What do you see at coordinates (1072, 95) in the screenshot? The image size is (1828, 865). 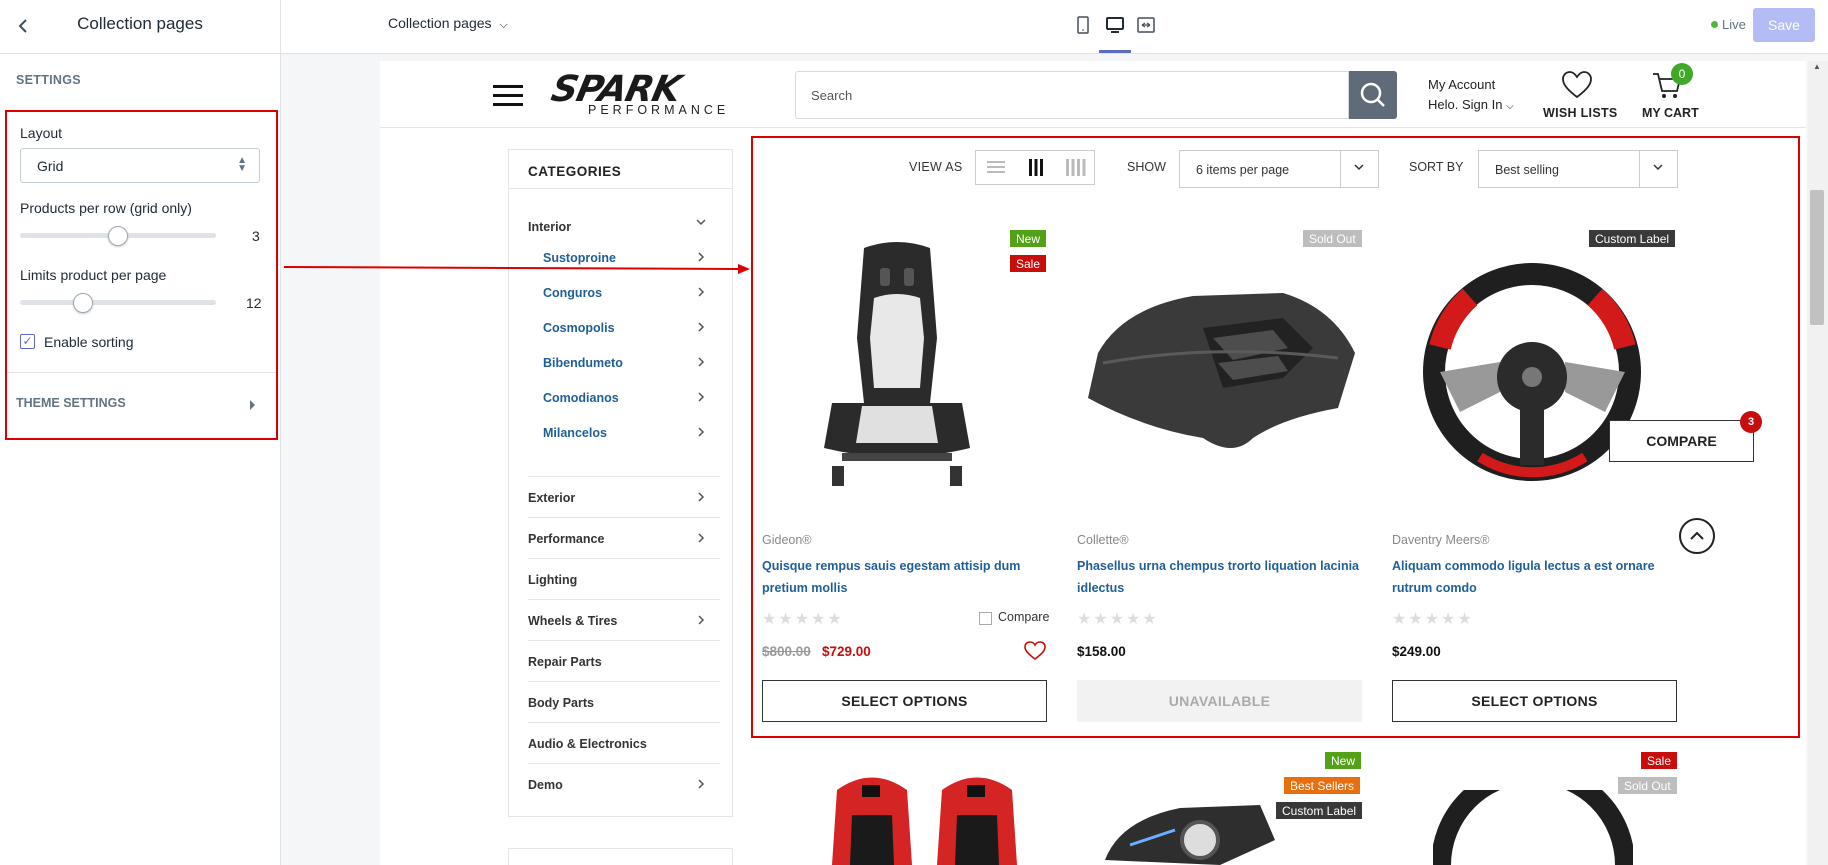 I see `site-search-input: Search` at bounding box center [1072, 95].